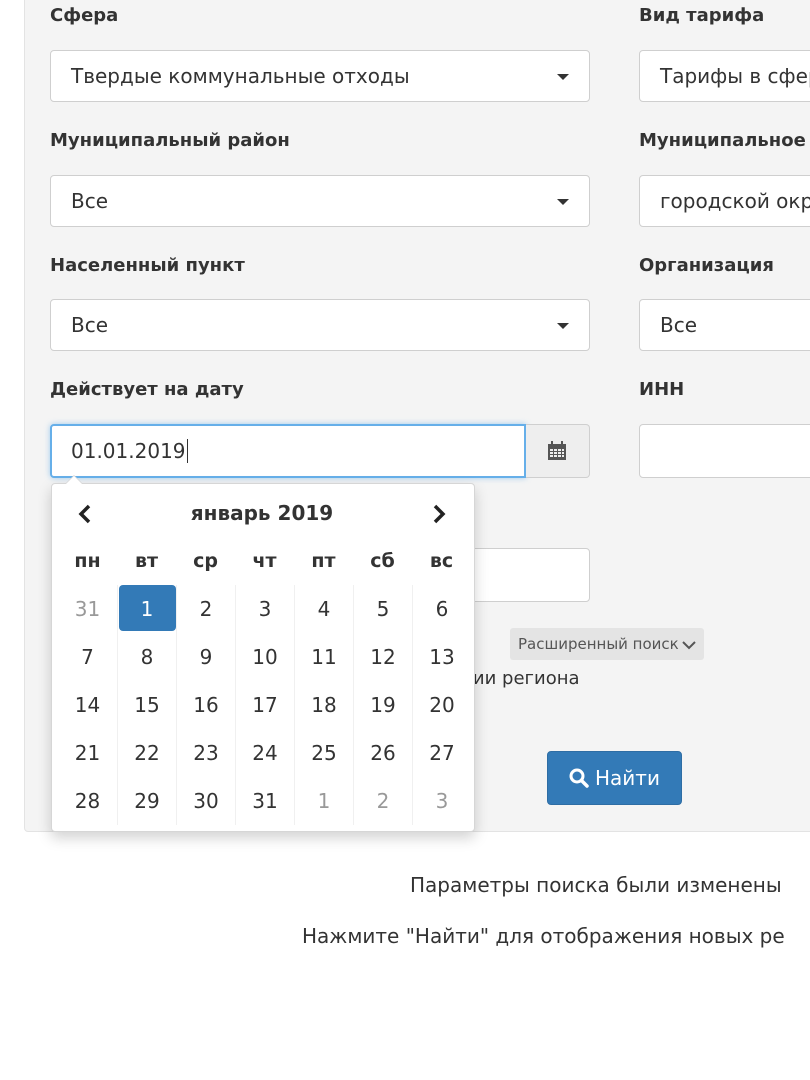 Image resolution: width=810 pixels, height=1080 pixels. I want to click on selected-day: 1, so click(146, 609).